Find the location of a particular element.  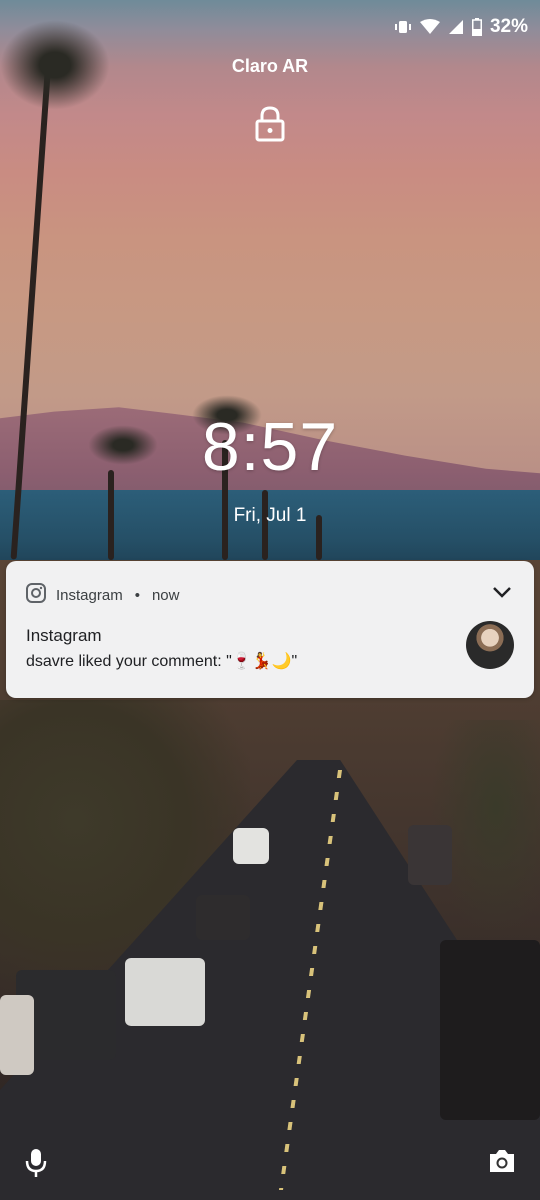

notification-header: Instagram • now is located at coordinates (103, 595).